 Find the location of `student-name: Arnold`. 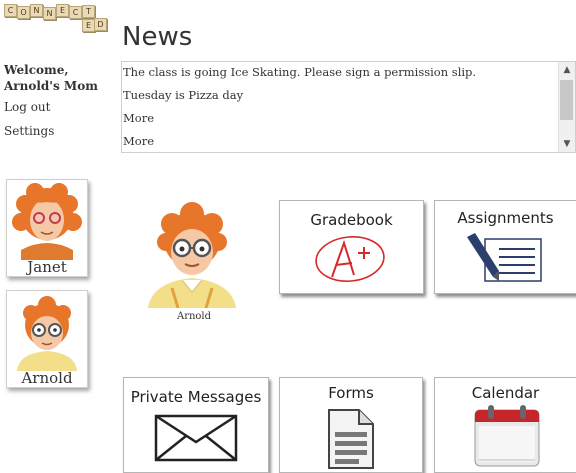

student-name: Arnold is located at coordinates (47, 378).